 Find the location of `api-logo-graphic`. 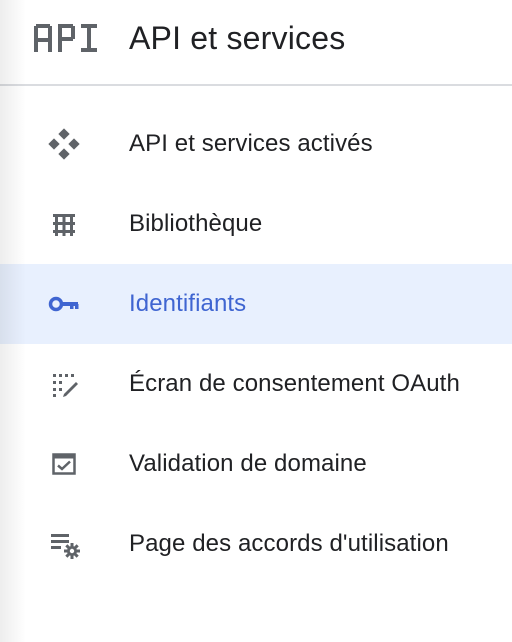

api-logo-graphic is located at coordinates (65, 38).